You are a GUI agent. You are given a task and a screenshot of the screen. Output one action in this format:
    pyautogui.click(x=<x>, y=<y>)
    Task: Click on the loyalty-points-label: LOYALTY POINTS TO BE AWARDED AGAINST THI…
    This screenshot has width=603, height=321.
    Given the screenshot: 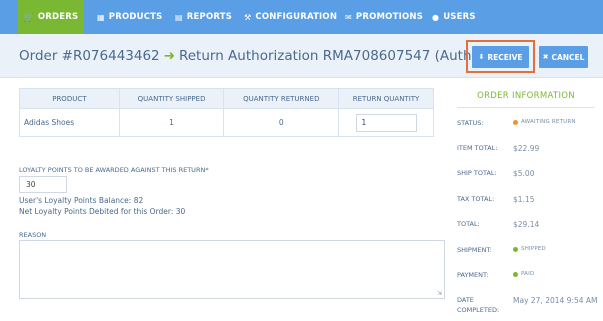 What is the action you would take?
    pyautogui.click(x=114, y=170)
    